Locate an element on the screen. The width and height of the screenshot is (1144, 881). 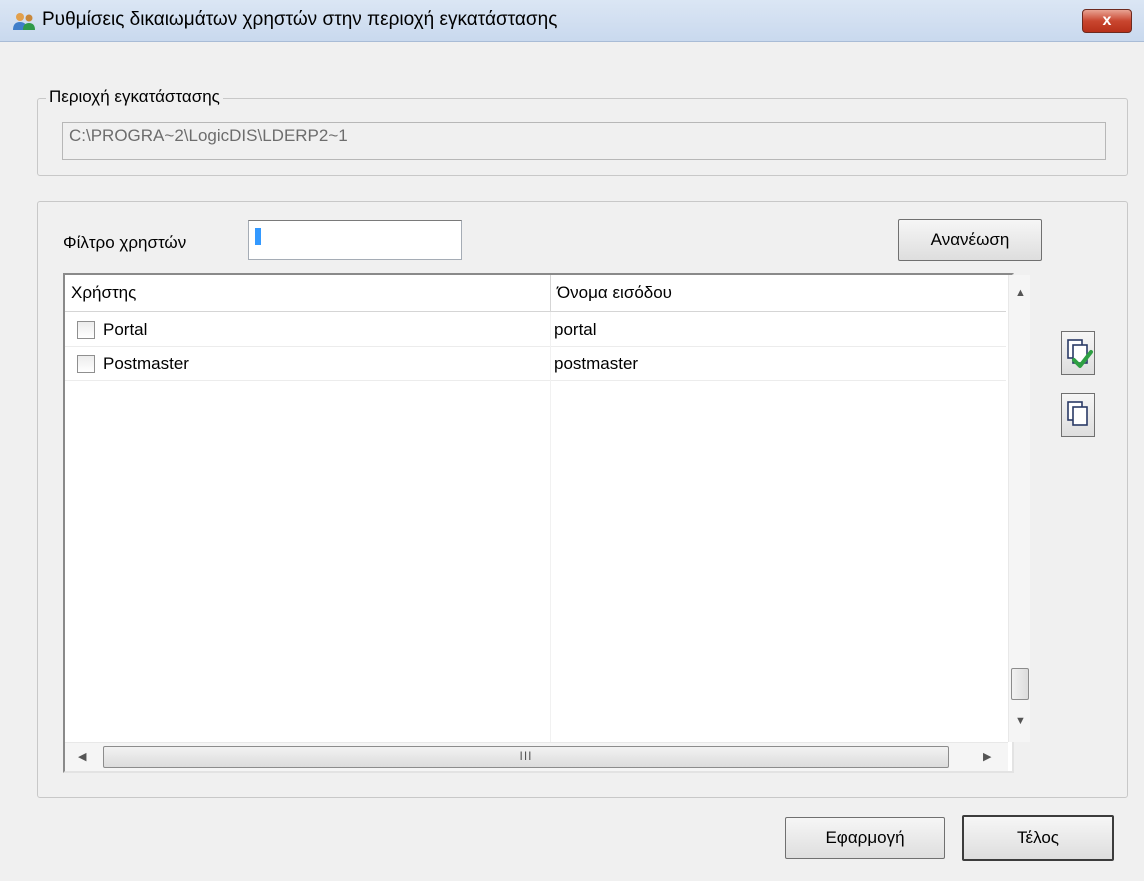
deselect-all-button is located at coordinates (1078, 415).